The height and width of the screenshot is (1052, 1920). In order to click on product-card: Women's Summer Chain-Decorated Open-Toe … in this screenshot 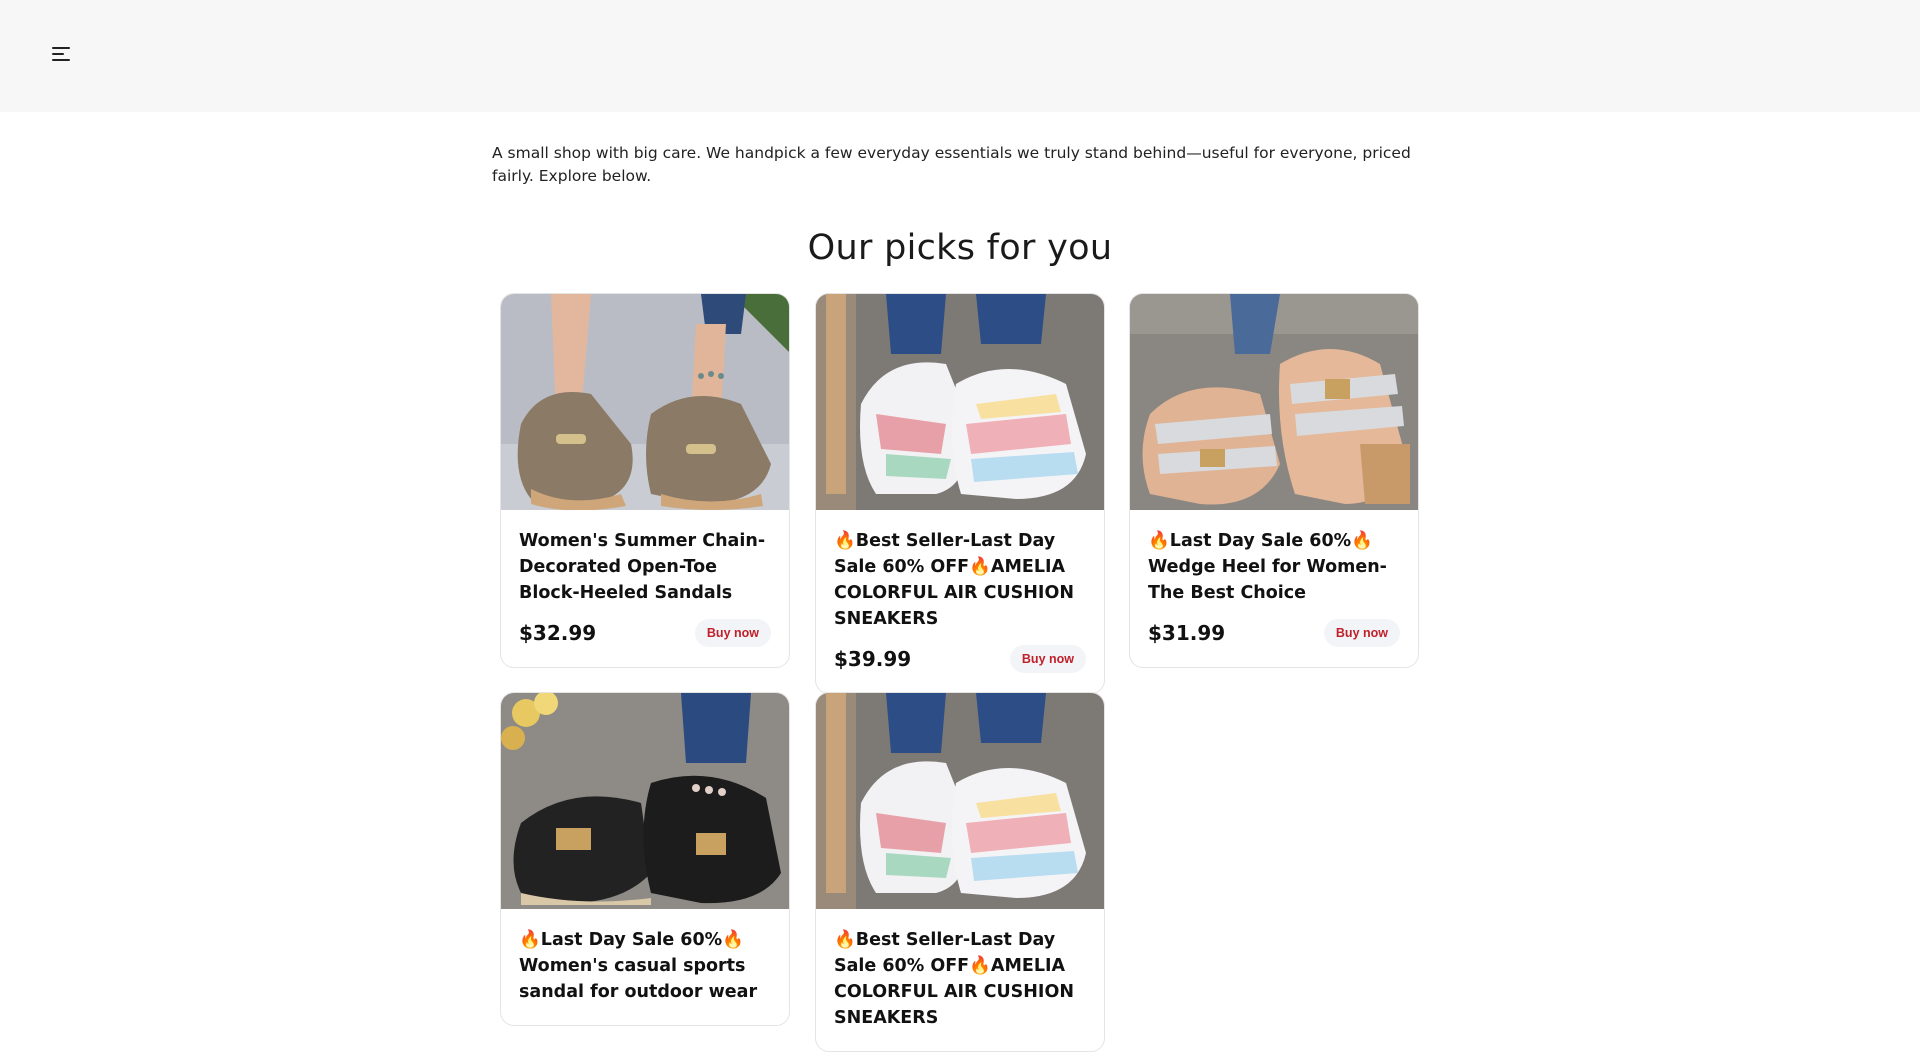, I will do `click(645, 480)`.